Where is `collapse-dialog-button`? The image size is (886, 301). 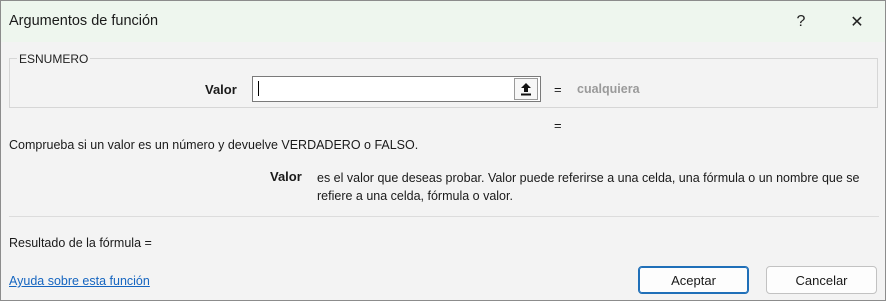
collapse-dialog-button is located at coordinates (526, 89).